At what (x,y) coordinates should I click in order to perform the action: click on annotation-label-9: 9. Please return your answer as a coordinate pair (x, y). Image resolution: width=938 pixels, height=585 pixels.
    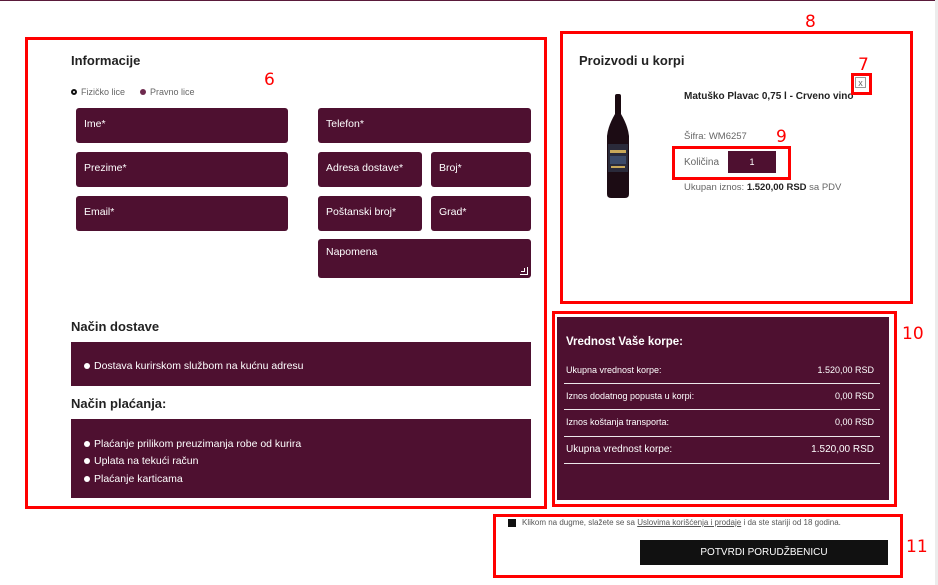
    Looking at the image, I should click on (781, 137).